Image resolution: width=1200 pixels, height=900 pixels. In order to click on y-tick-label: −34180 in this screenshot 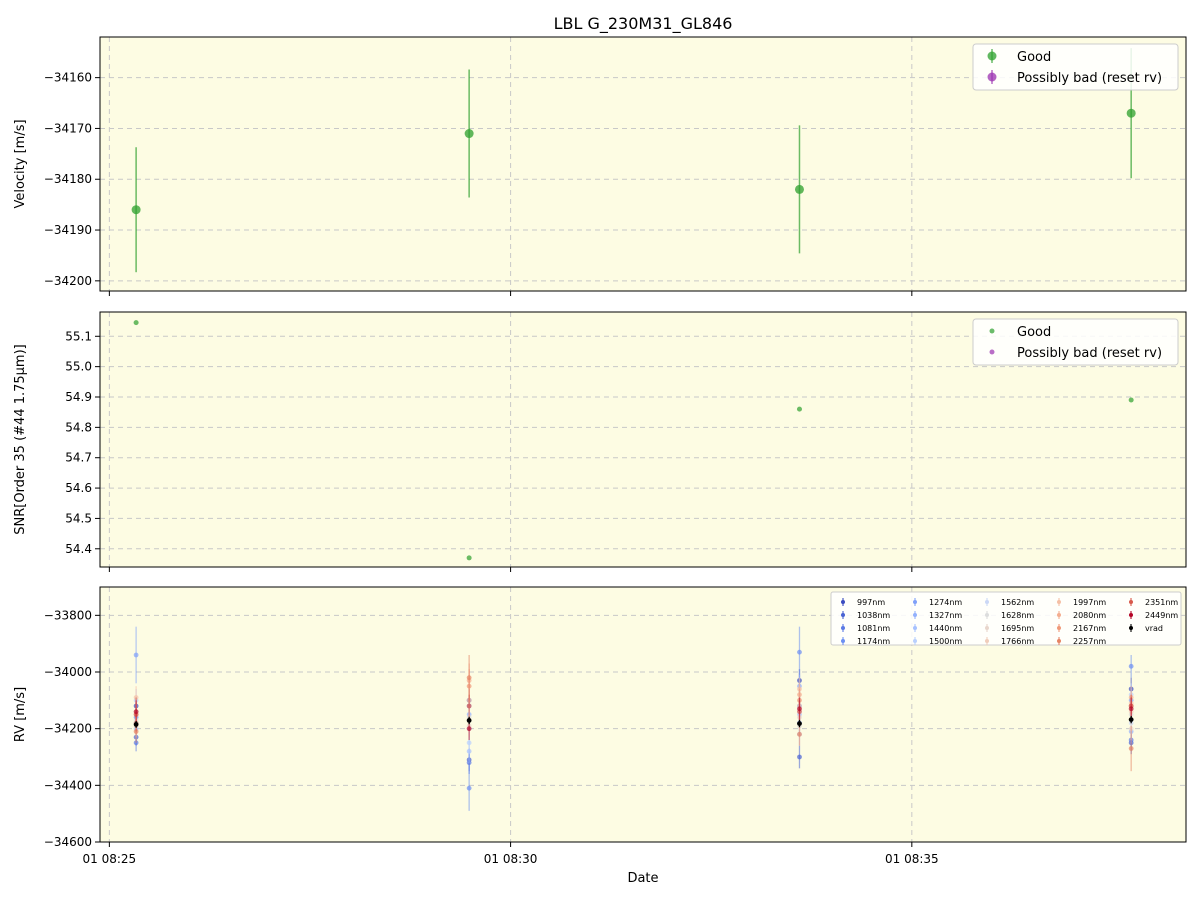, I will do `click(68, 179)`.